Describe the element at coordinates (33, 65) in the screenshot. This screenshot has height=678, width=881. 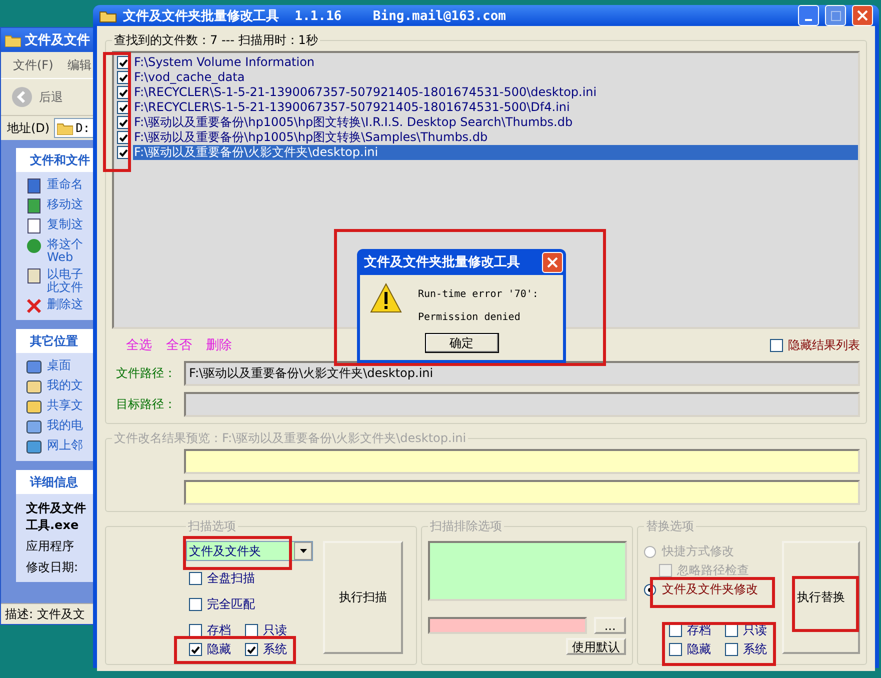
I see `menu-item: 文件(F)` at that location.